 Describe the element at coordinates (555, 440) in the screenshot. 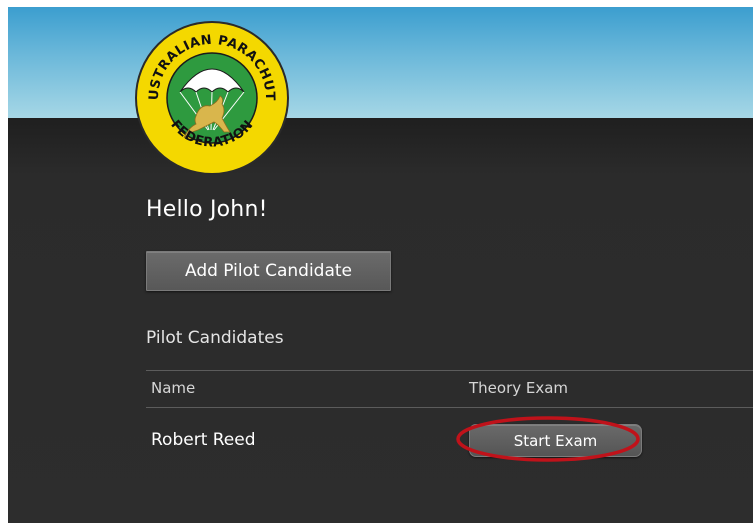

I see `start-exam-button: Start Exam` at that location.